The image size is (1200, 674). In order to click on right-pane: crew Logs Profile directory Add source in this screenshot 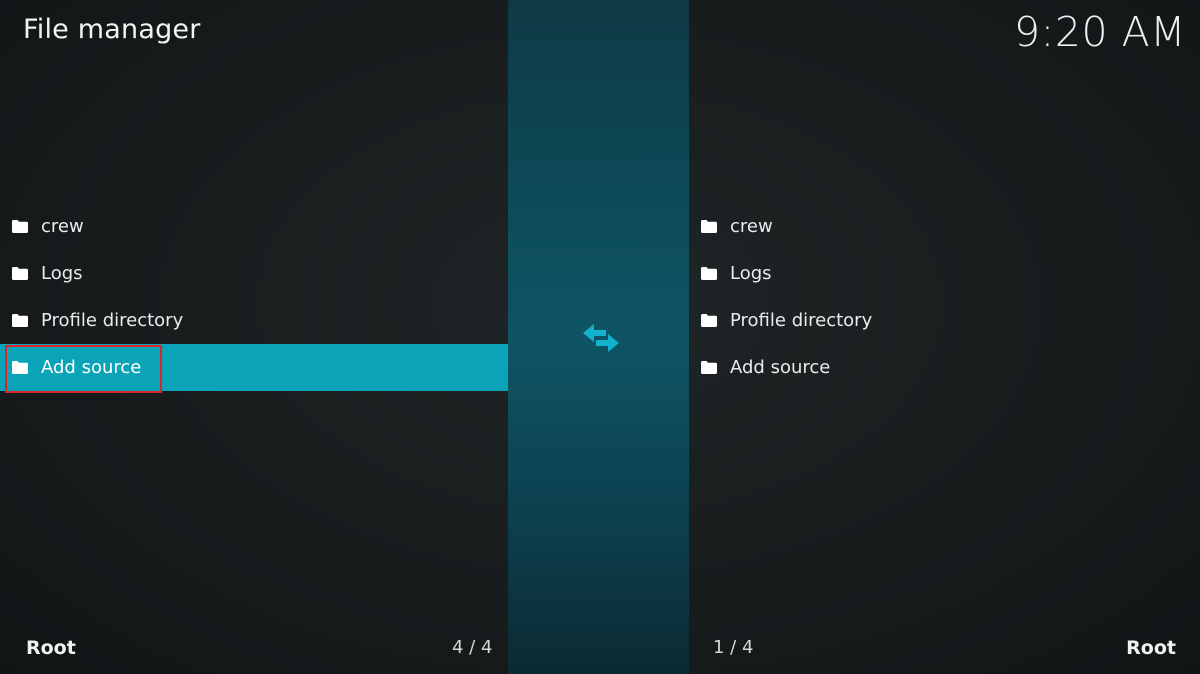, I will do `click(944, 303)`.